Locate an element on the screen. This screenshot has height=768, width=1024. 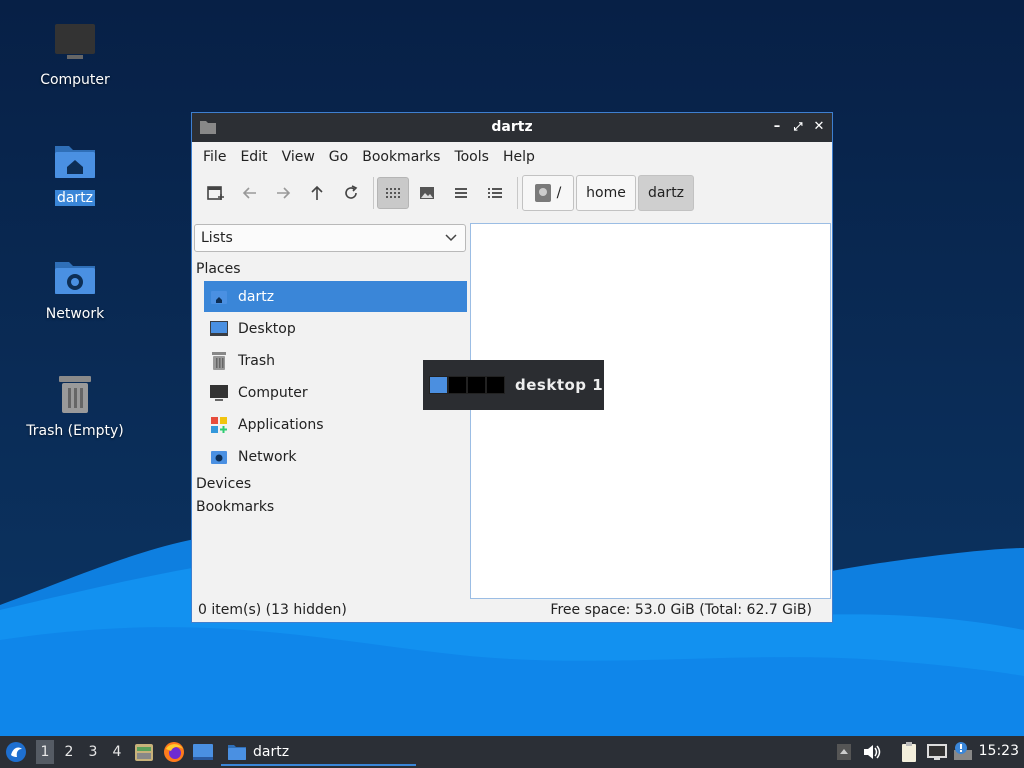
bookmarks-heading: Bookmarks is located at coordinates (235, 507).